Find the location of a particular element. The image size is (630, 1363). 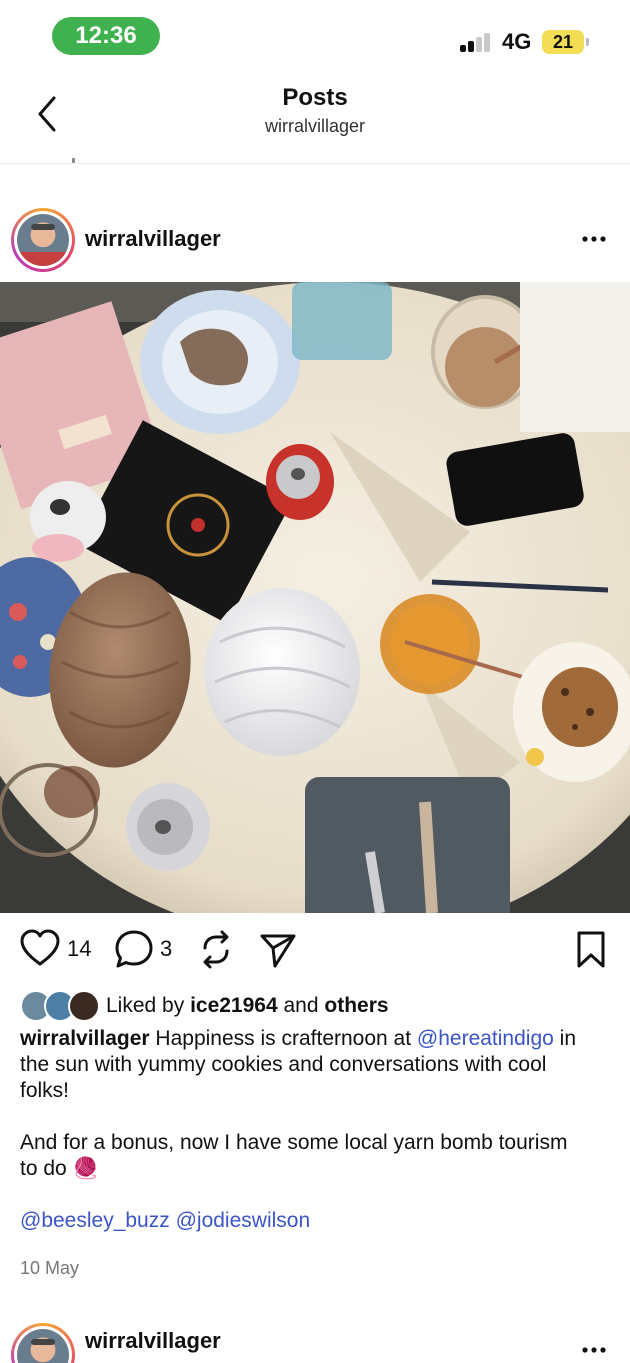

share-icon is located at coordinates (278, 951).